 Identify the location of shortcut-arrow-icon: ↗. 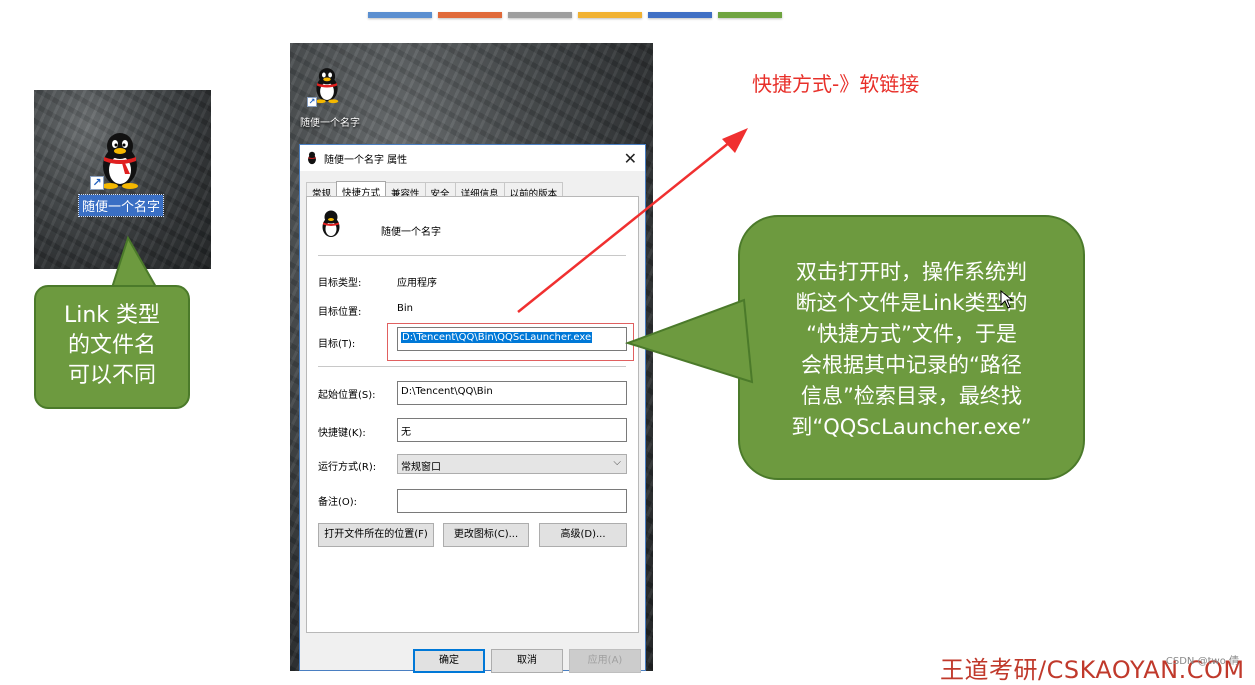
(312, 102).